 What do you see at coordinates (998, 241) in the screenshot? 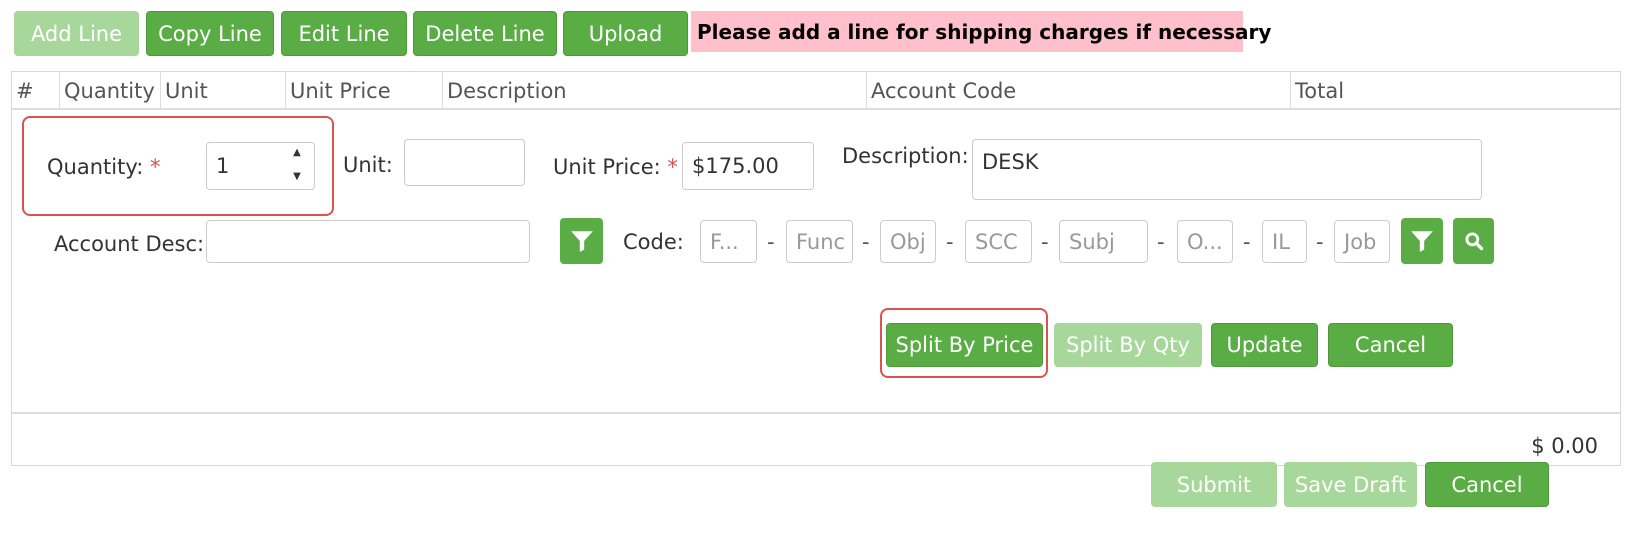
I see `code-scc-input: SCC` at bounding box center [998, 241].